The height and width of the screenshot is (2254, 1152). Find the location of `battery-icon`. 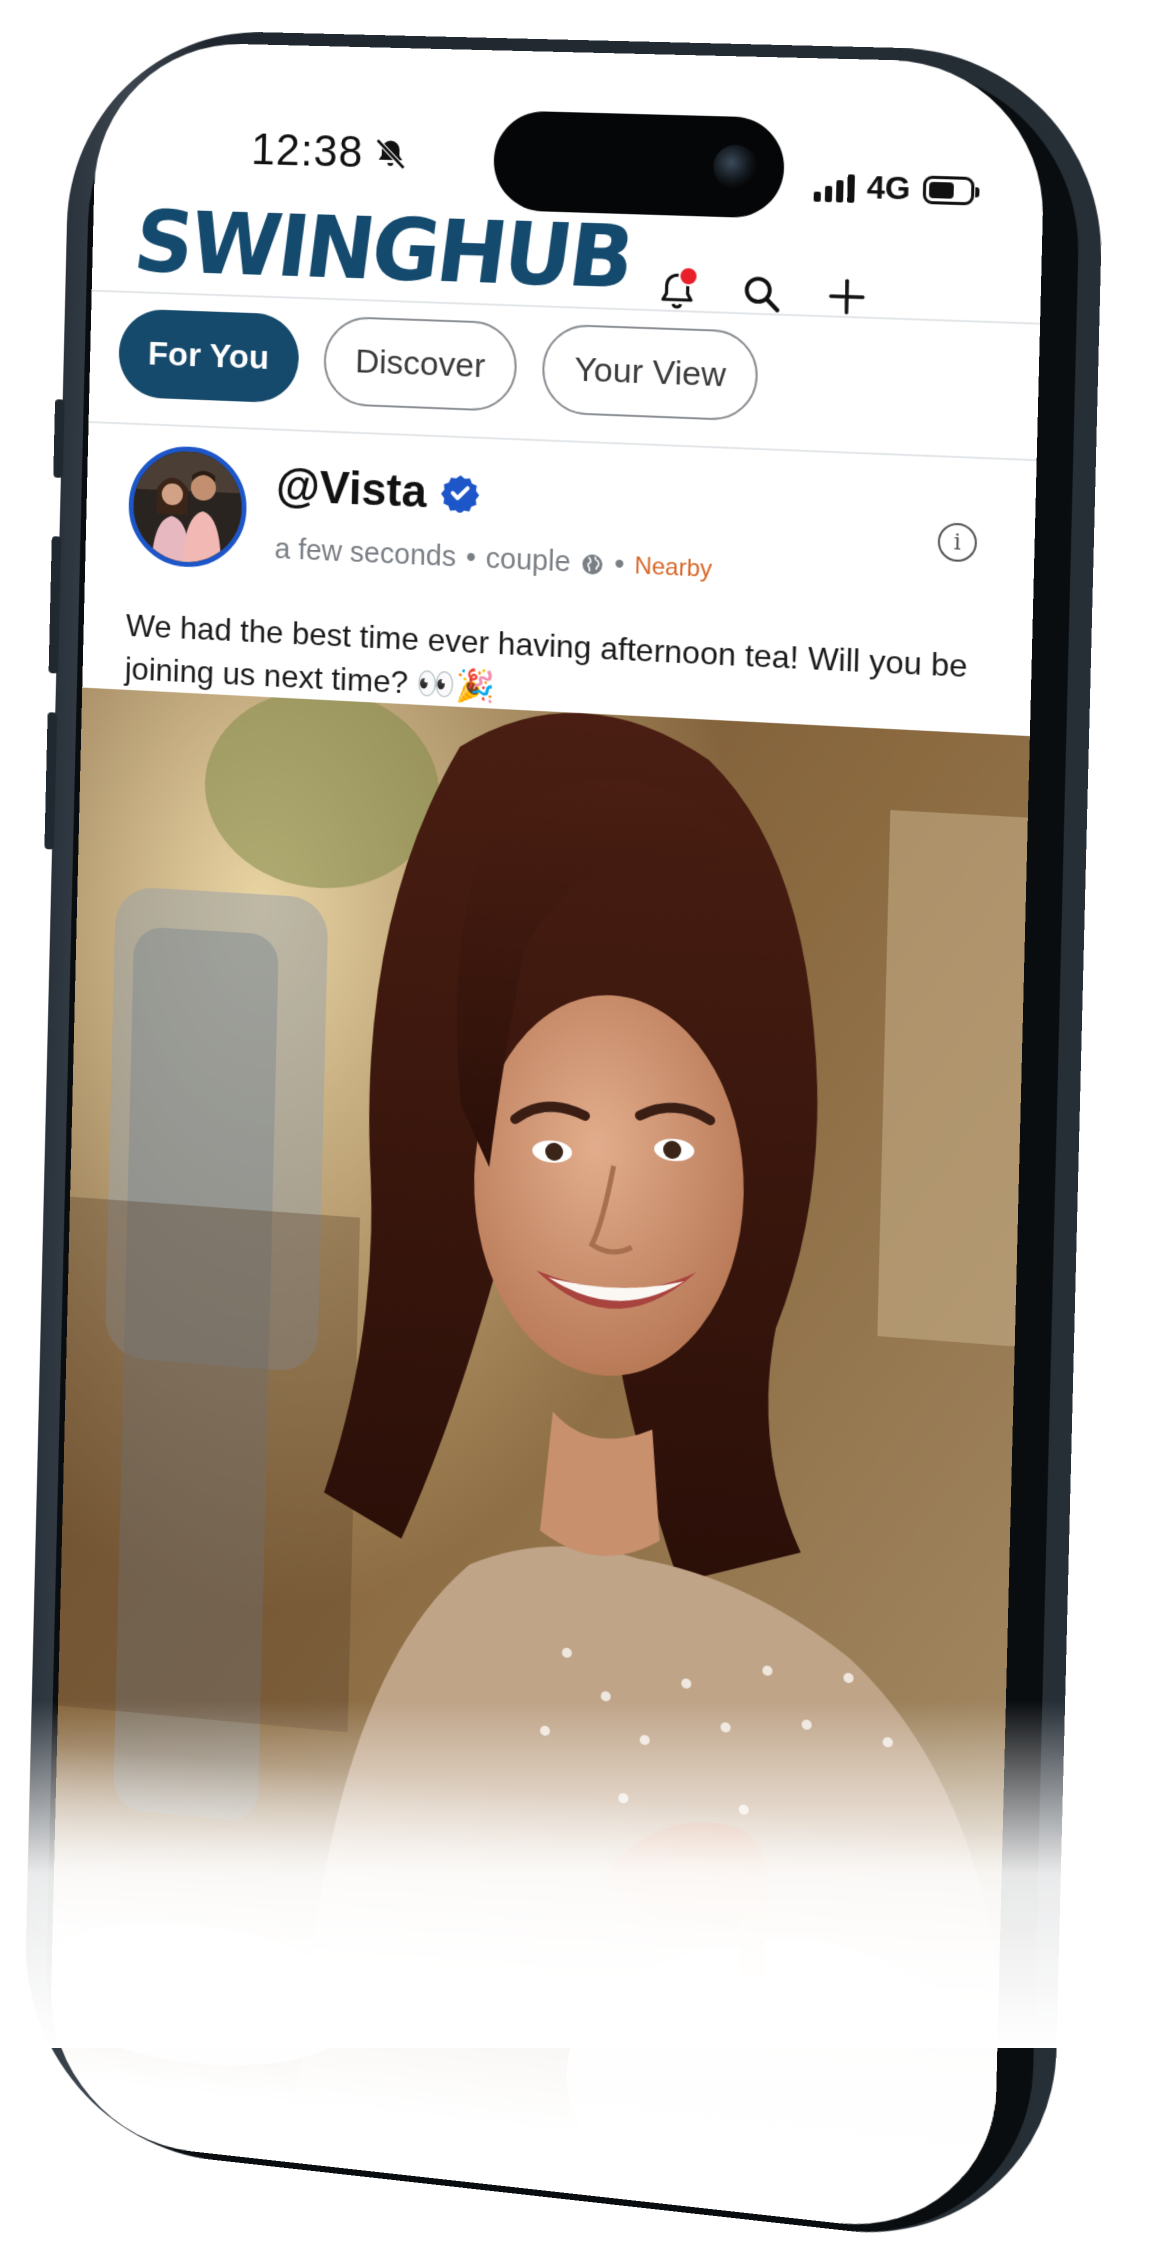

battery-icon is located at coordinates (948, 190).